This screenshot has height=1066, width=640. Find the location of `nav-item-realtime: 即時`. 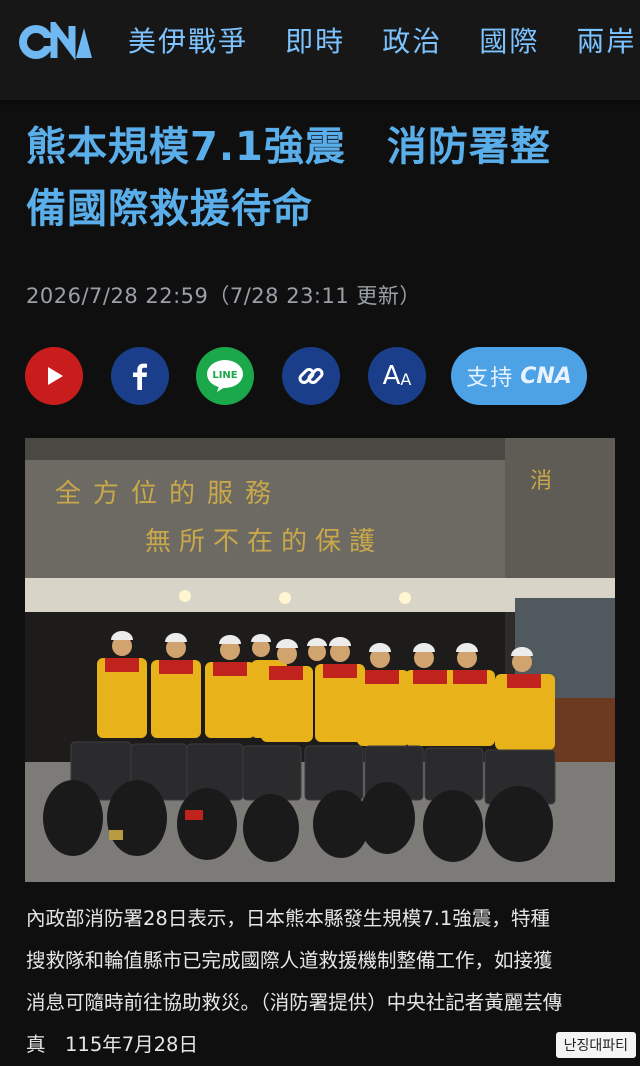

nav-item-realtime: 即時 is located at coordinates (315, 42).